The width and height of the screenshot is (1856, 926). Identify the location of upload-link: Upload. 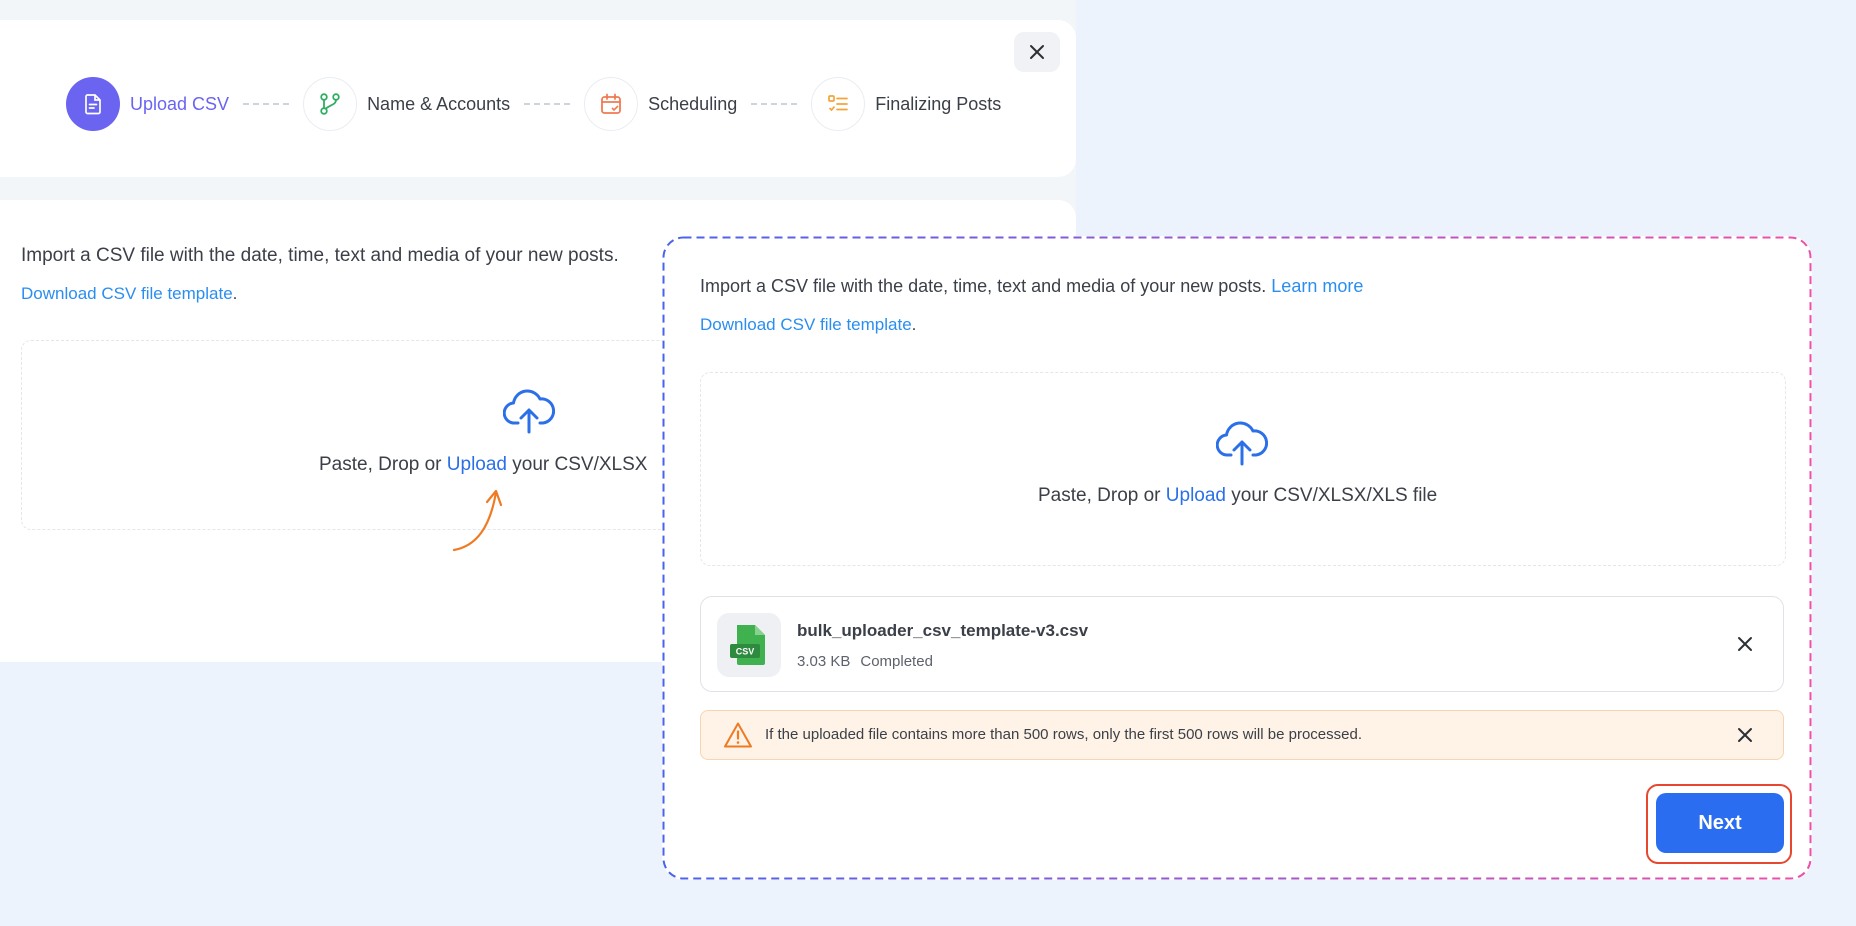
(477, 464).